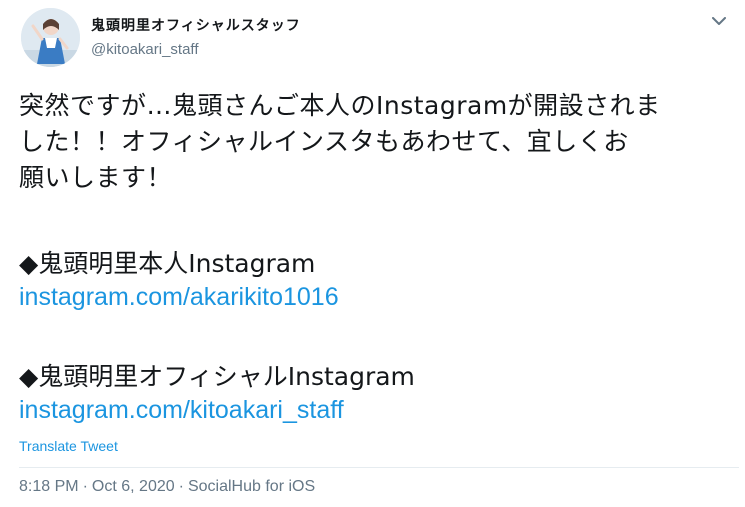 Image resolution: width=745 pixels, height=507 pixels. I want to click on tweet-text-line: 突然ですが…鬼頭さんご本人のInstagramが開設されま, so click(340, 105).